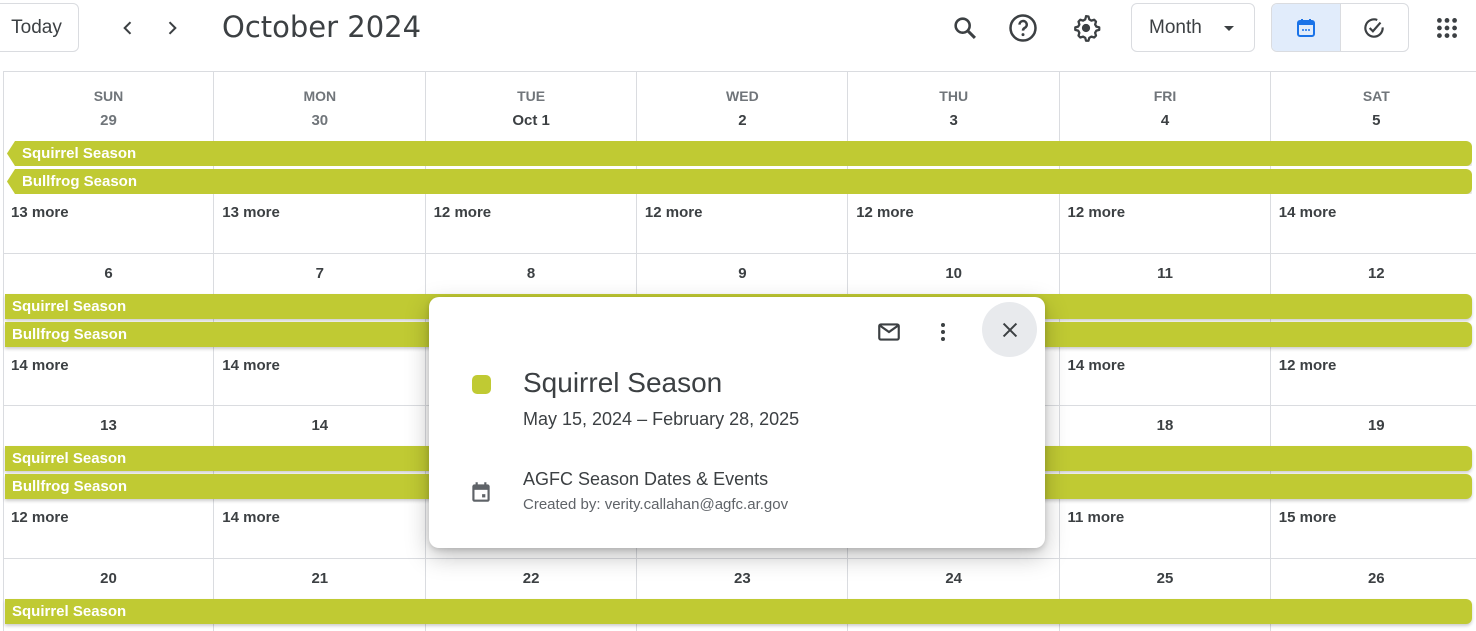 This screenshot has height=631, width=1476. What do you see at coordinates (646, 479) in the screenshot?
I see `event-calendar-name: AGFC Season Dates & Events` at bounding box center [646, 479].